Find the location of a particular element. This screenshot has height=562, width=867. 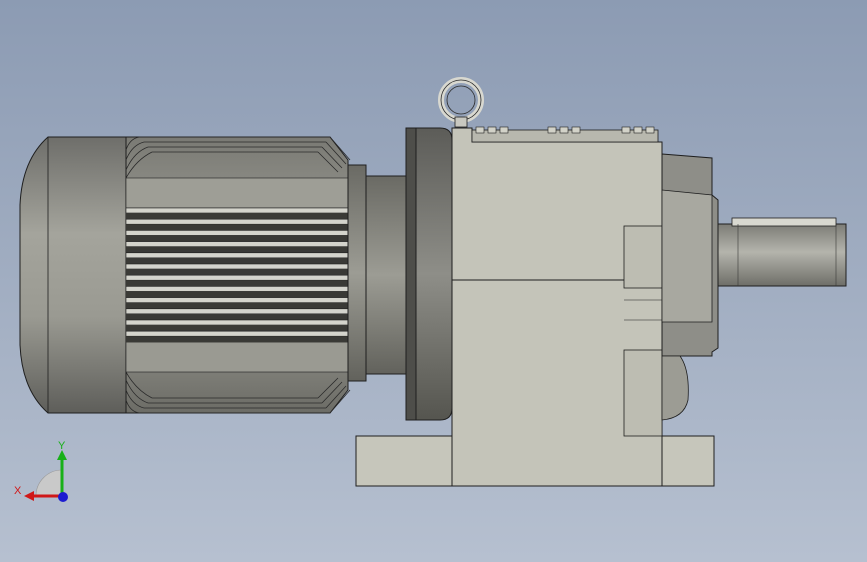

orientation-triad: Y X is located at coordinates (41, 471).